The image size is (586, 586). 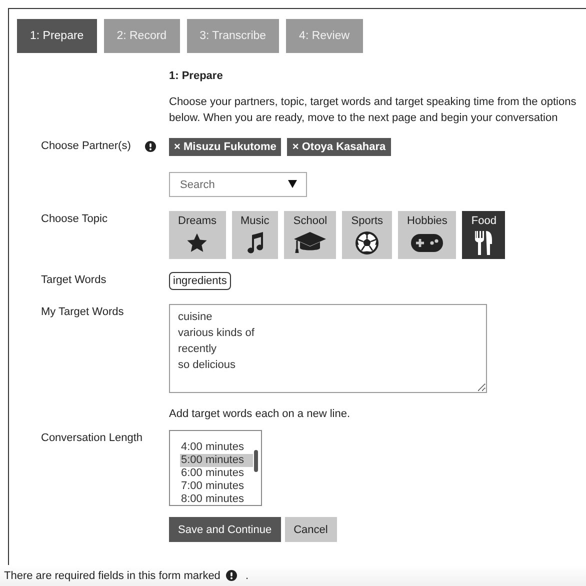 What do you see at coordinates (82, 312) in the screenshot?
I see `field-label: My Target Words` at bounding box center [82, 312].